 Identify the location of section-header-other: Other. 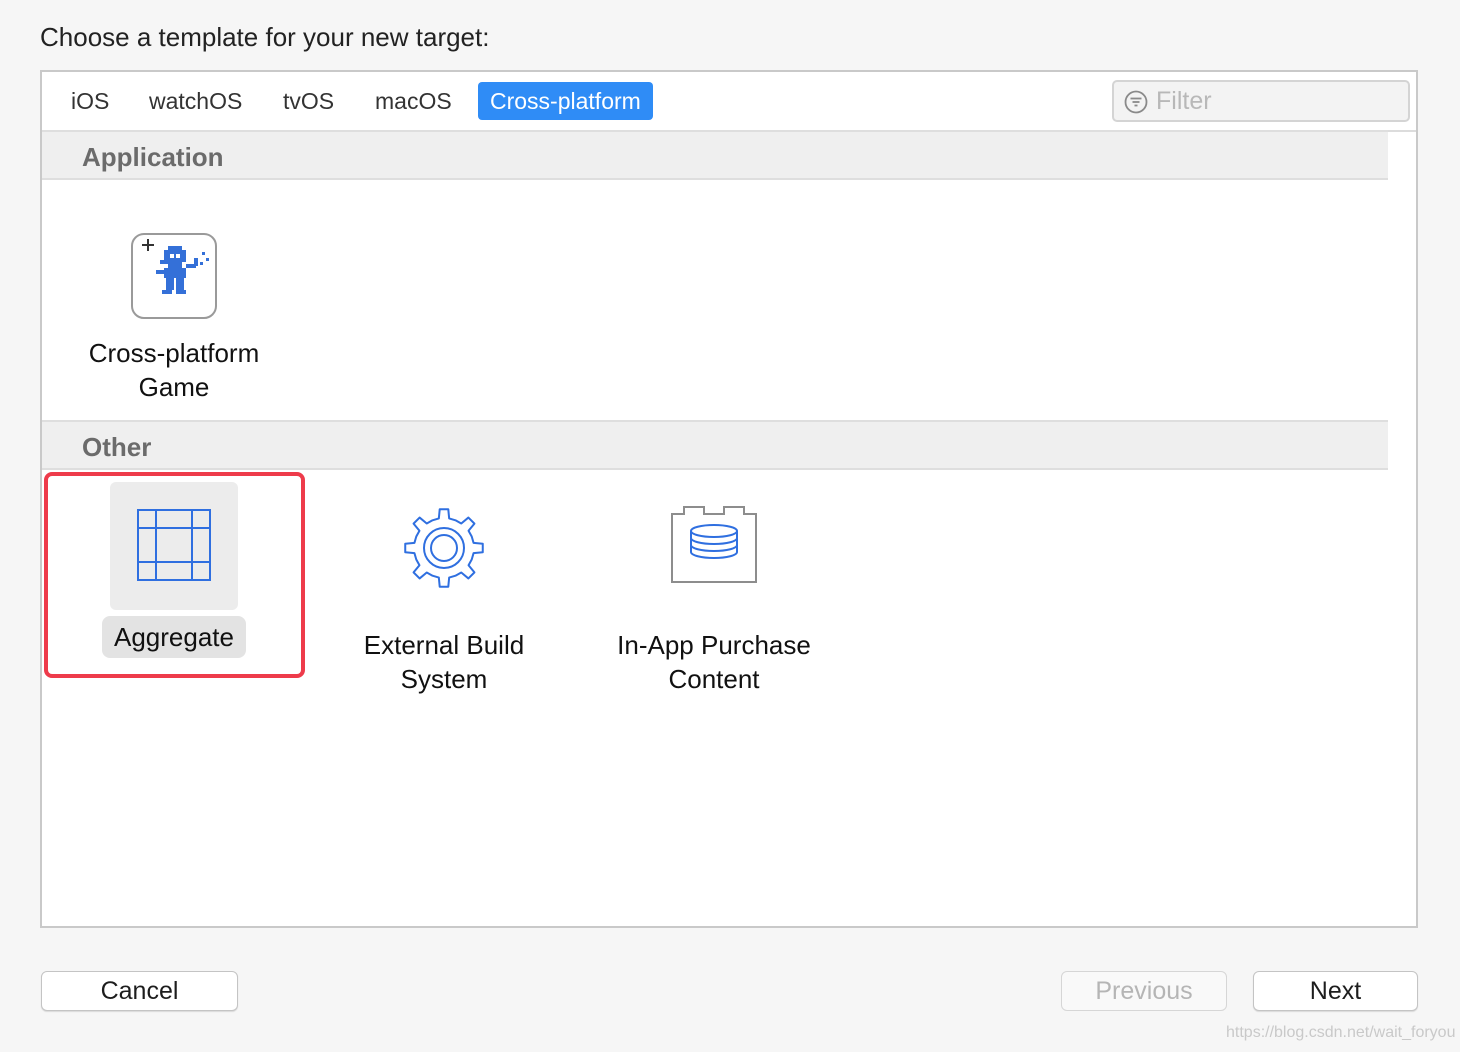
(715, 445).